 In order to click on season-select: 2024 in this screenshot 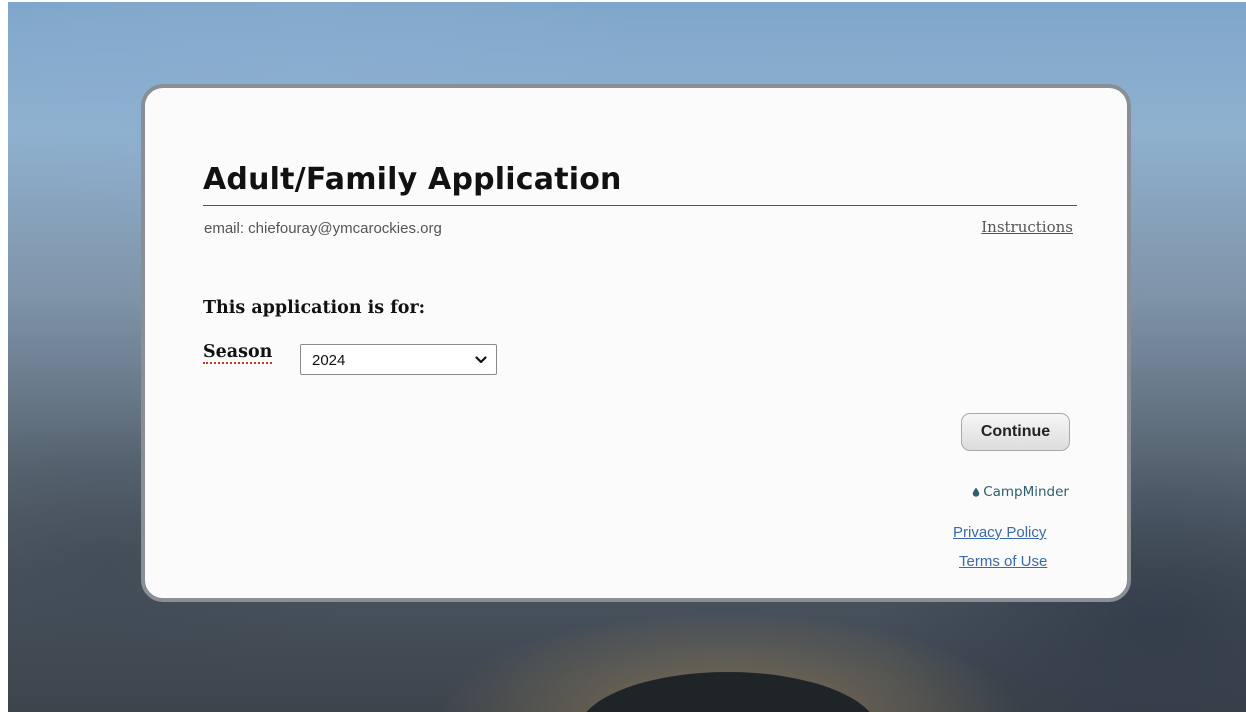, I will do `click(398, 359)`.